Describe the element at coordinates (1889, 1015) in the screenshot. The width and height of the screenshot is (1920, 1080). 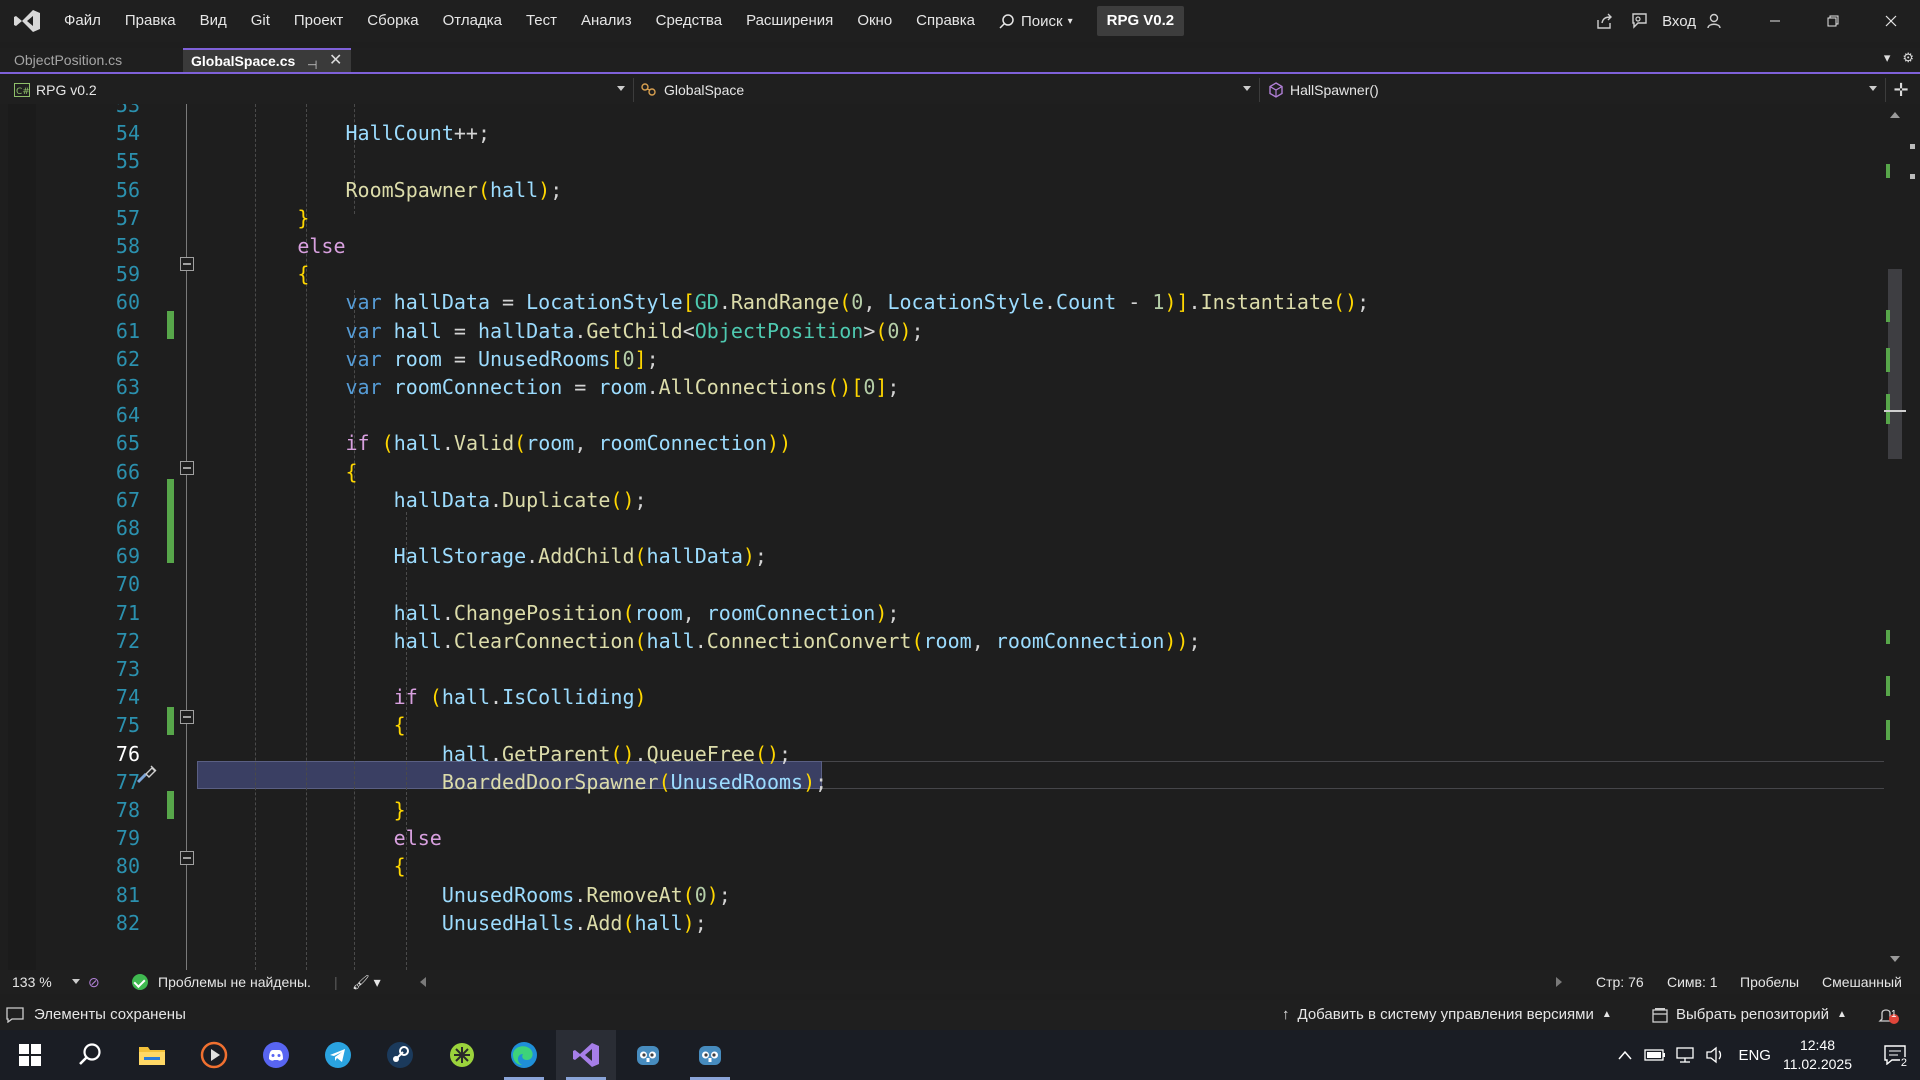
I see `notifications-button: 1` at that location.